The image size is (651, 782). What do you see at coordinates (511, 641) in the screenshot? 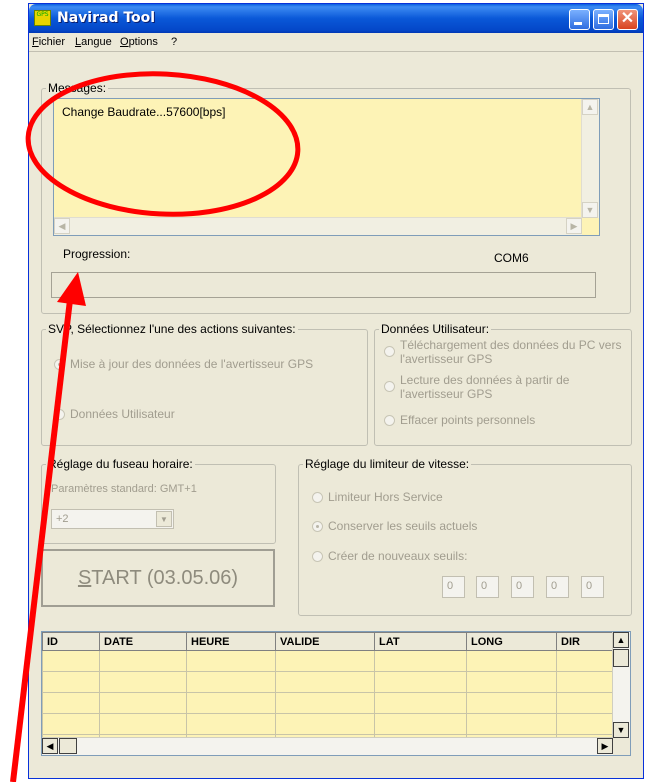
I see `column-header-long: LONG` at bounding box center [511, 641].